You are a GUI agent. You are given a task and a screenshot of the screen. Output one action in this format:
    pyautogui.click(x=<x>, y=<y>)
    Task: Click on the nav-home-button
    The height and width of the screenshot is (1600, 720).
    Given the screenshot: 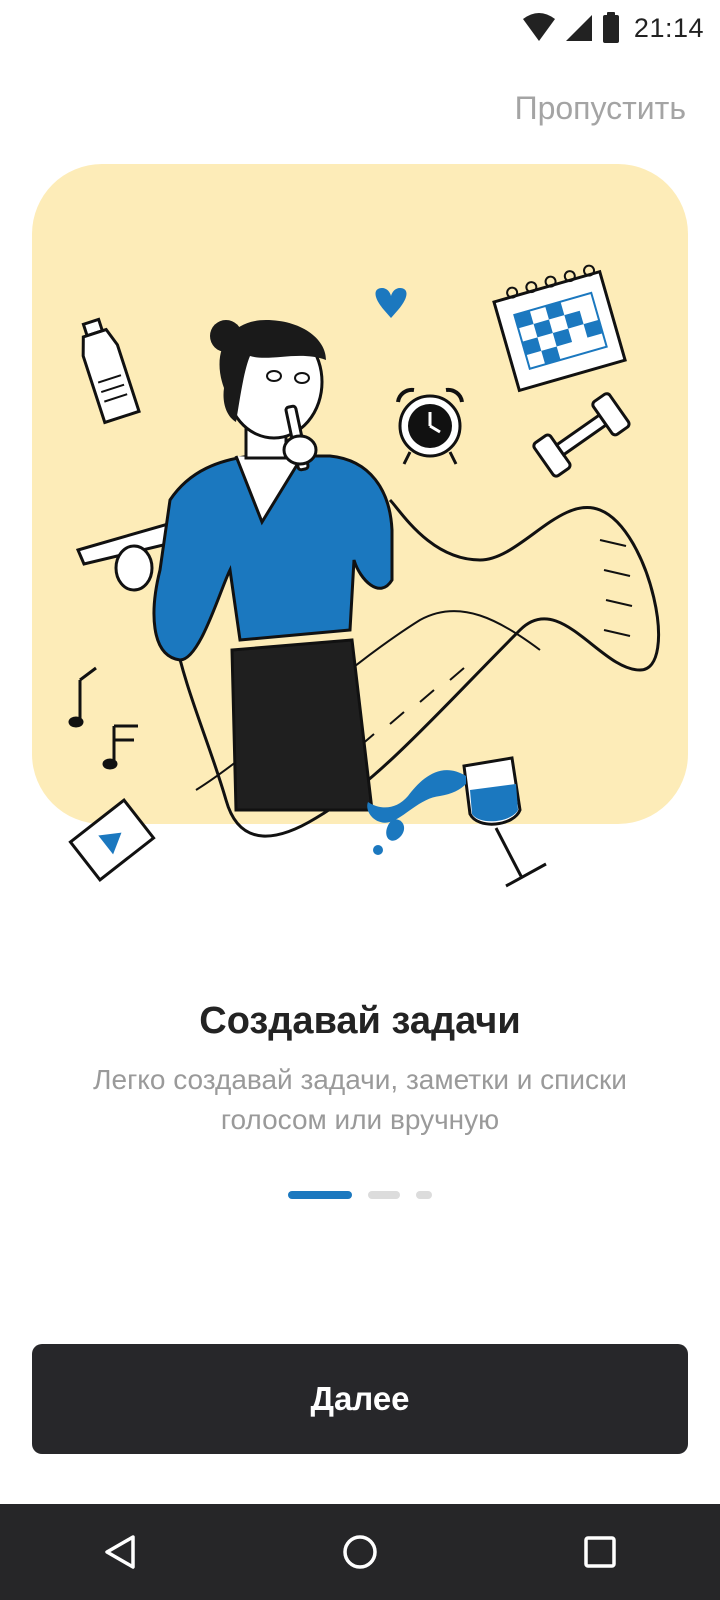 What is the action you would take?
    pyautogui.click(x=360, y=1552)
    